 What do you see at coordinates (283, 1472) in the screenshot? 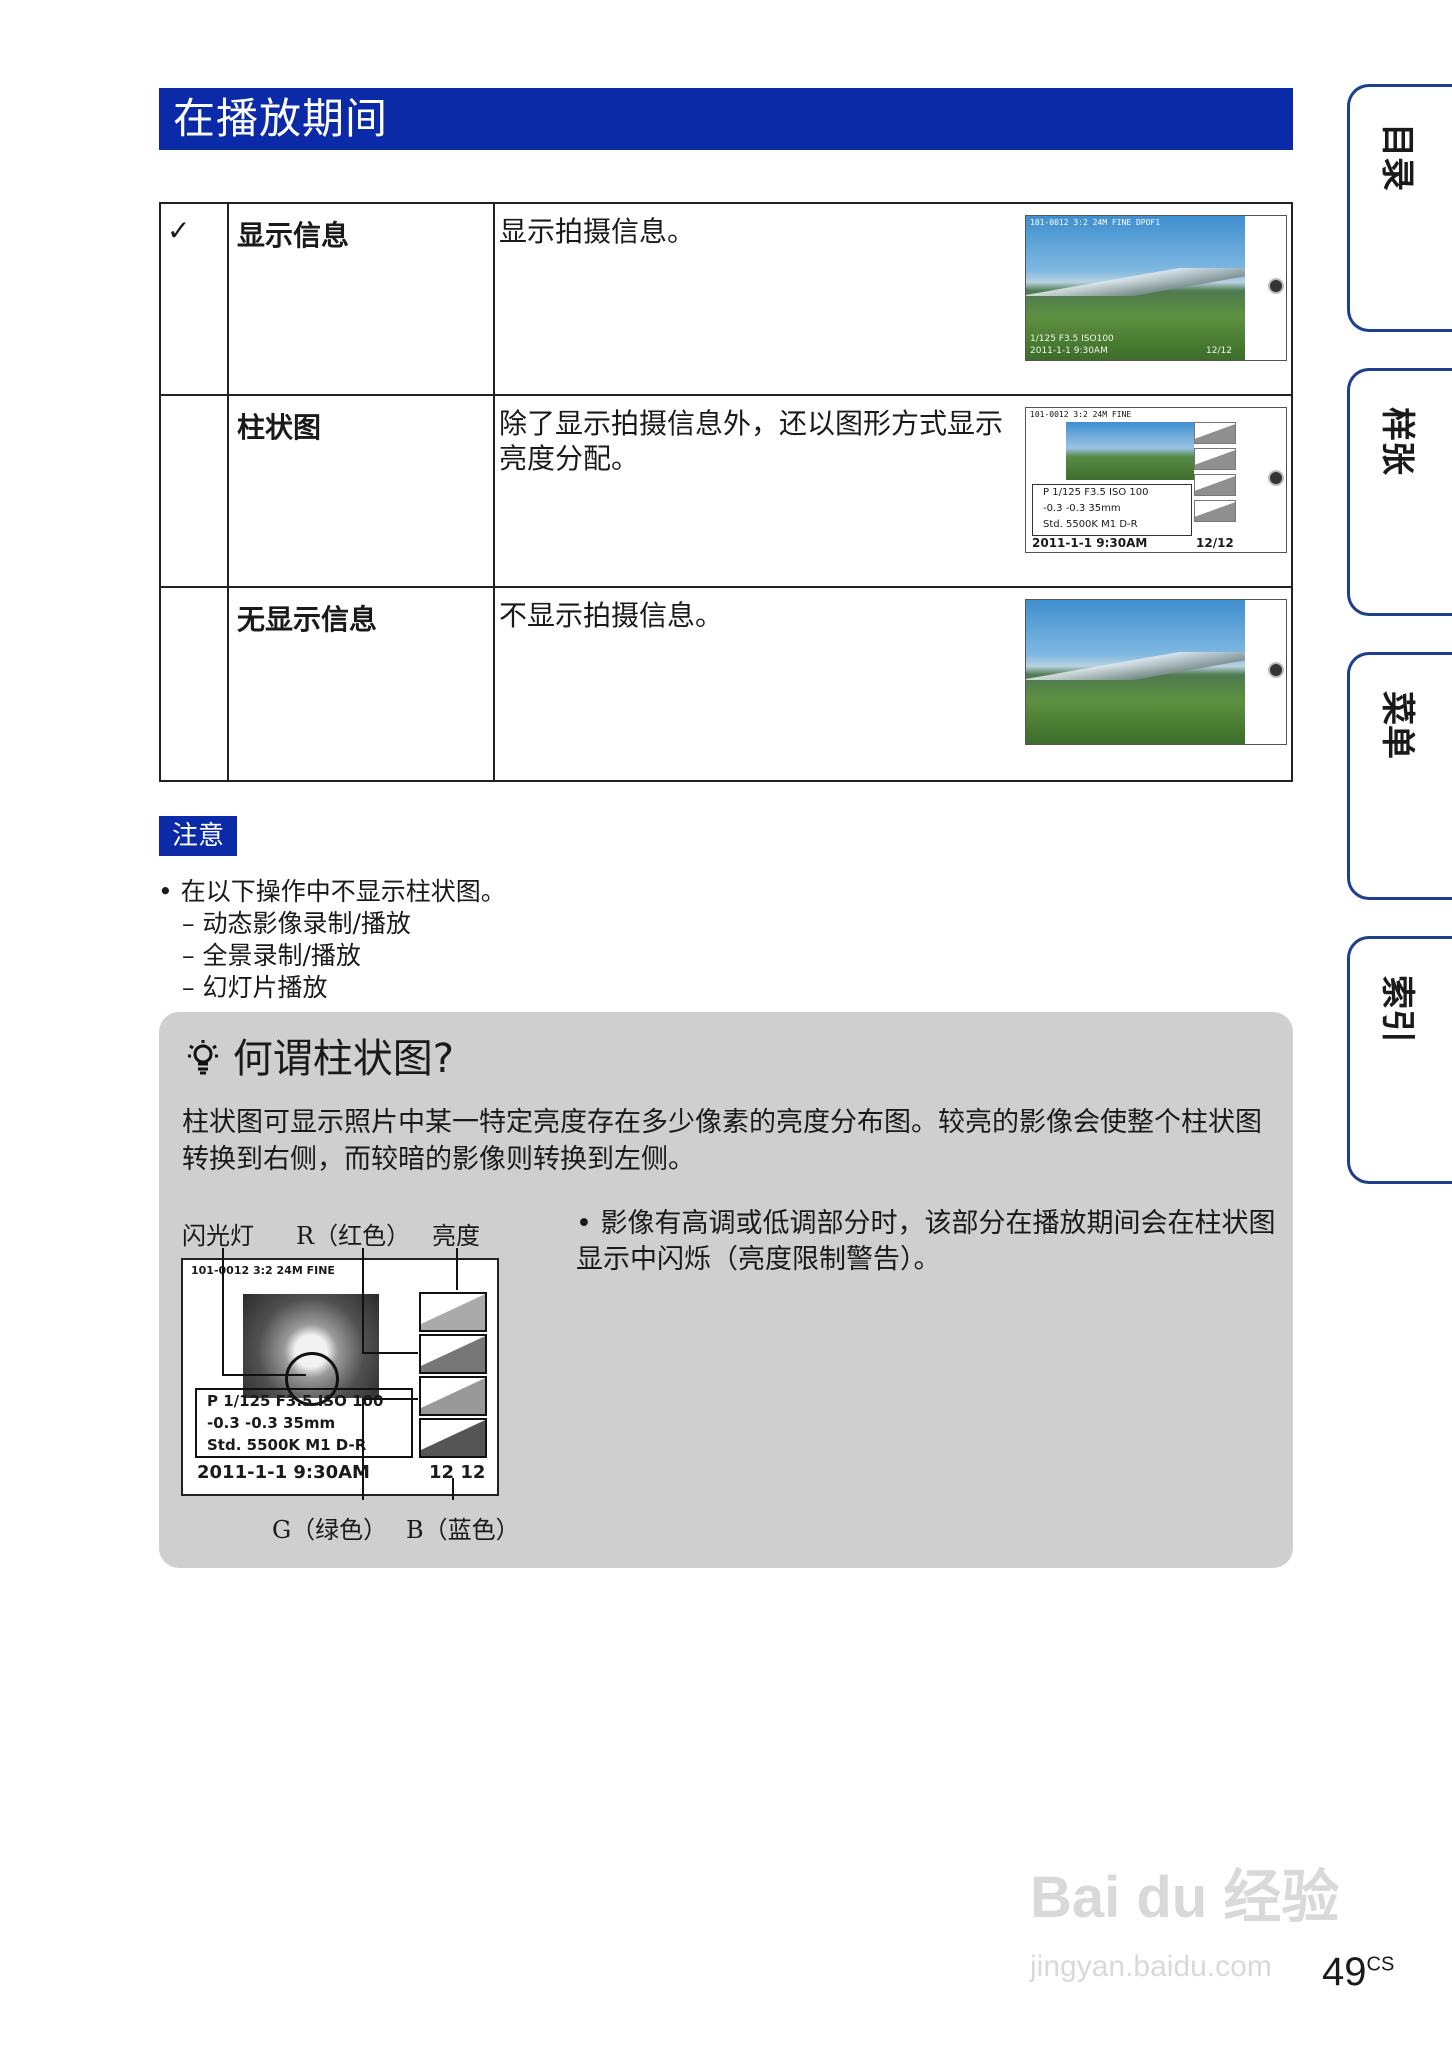
I see `diagram-date: 2011-1-1 9:30AM` at bounding box center [283, 1472].